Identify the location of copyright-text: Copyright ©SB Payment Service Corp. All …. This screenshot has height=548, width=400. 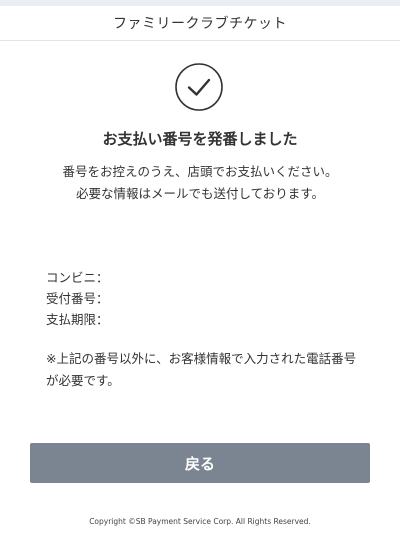
(200, 521).